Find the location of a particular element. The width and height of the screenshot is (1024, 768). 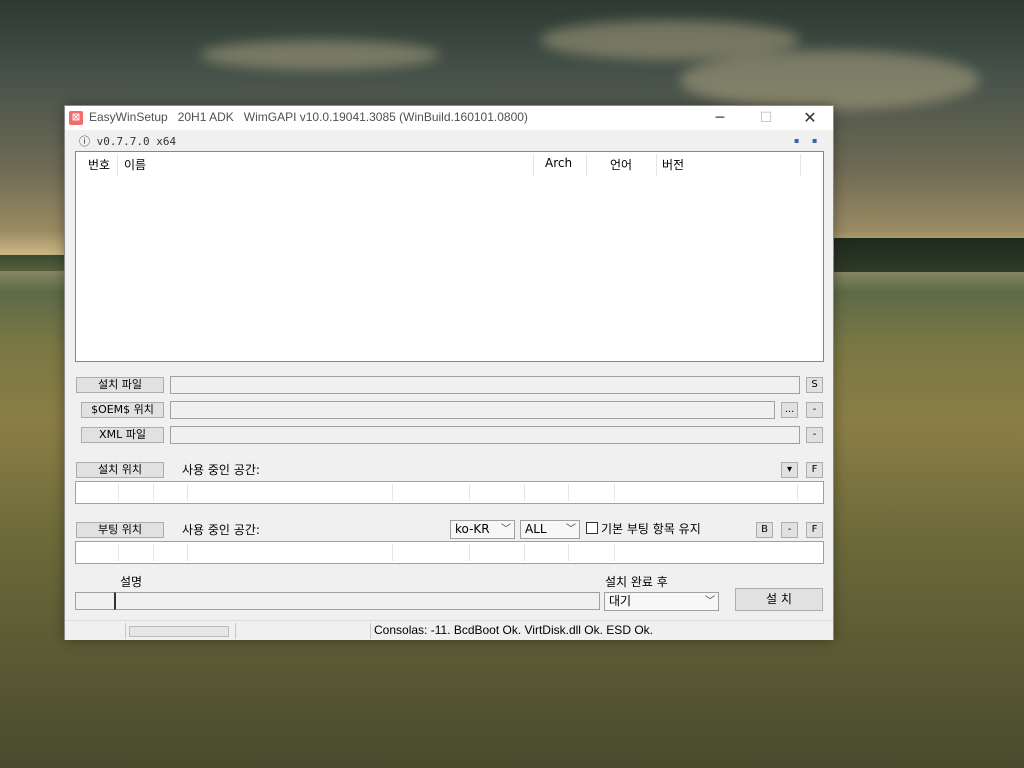

scope-value: ALL is located at coordinates (536, 529).